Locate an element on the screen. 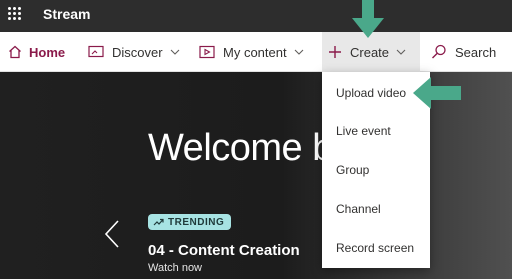 The height and width of the screenshot is (279, 512). annotation-arrow-down is located at coordinates (368, 19).